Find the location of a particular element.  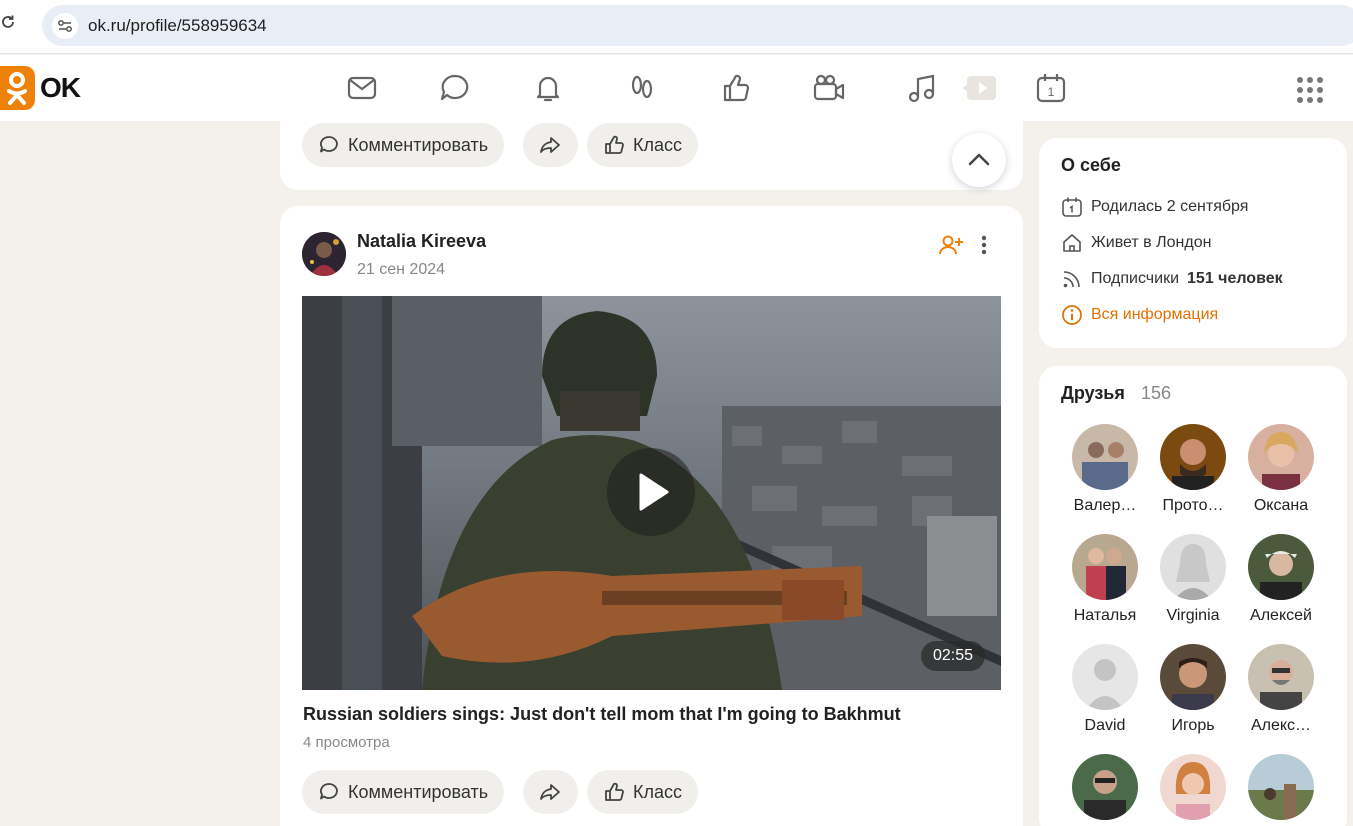

play-icon is located at coordinates (654, 492).